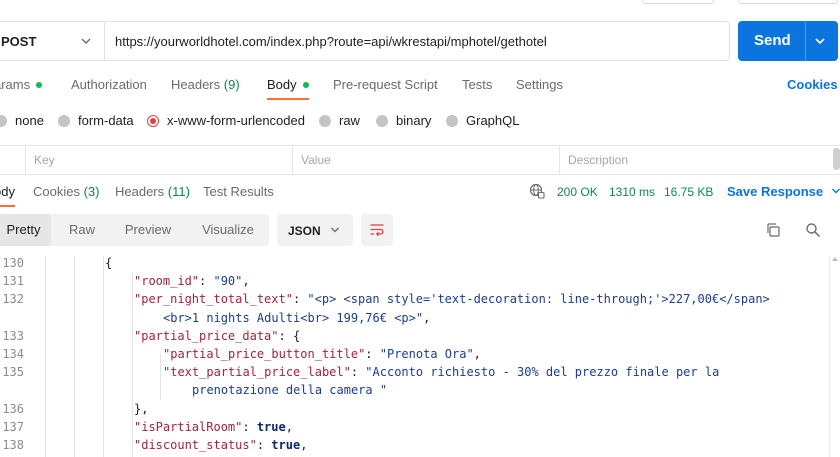  Describe the element at coordinates (109, 88) in the screenshot. I see `tab-authorization: Authorization` at that location.